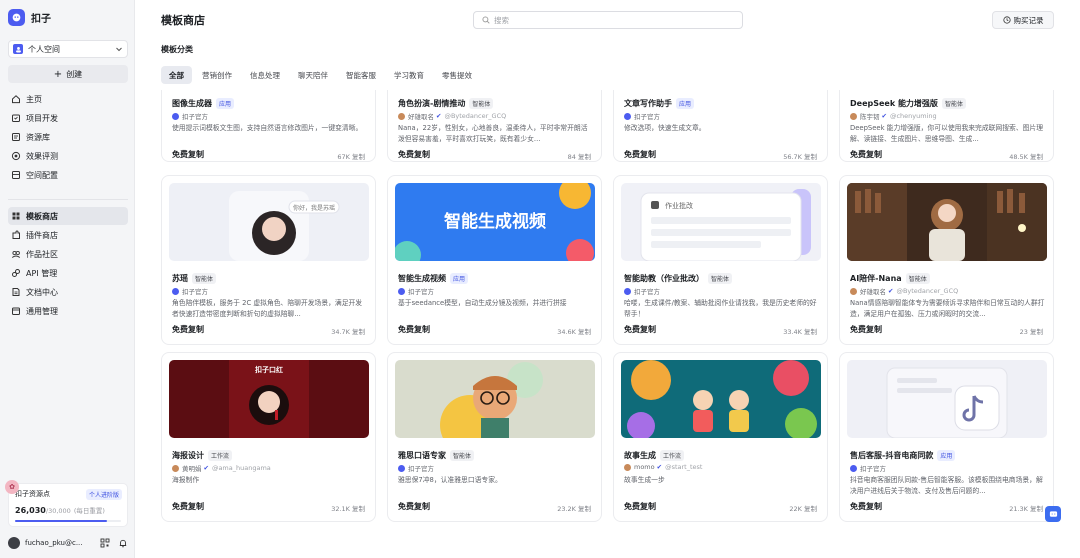 The height and width of the screenshot is (558, 1080). Describe the element at coordinates (574, 509) in the screenshot. I see `template-copy-count: 23.2K 复制` at that location.